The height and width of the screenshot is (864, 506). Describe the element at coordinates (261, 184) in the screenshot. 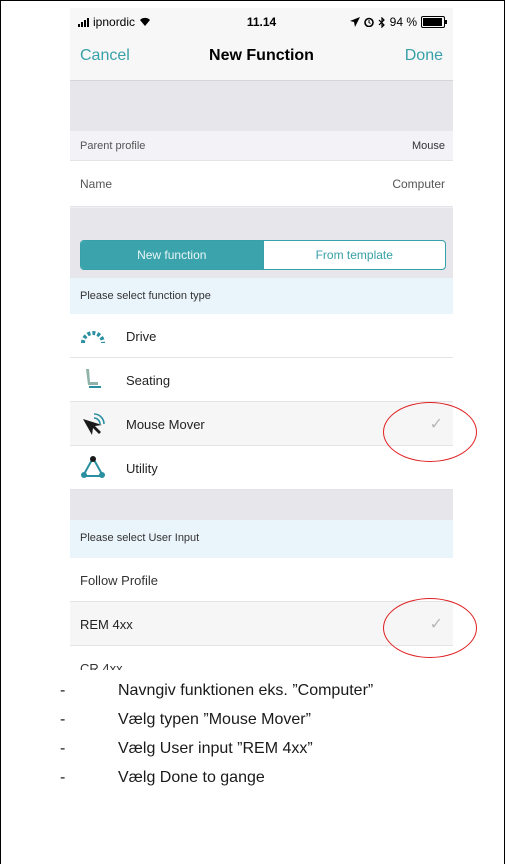

I see `name-row: Name Computer` at that location.